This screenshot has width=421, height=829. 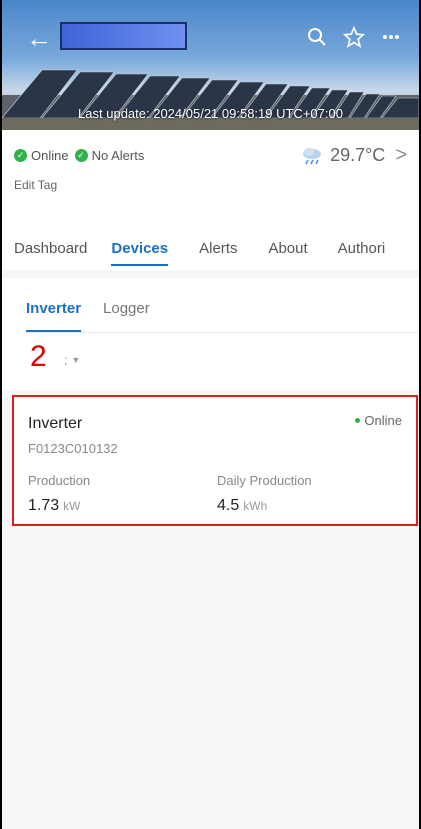 I want to click on divider, so click(x=222, y=332).